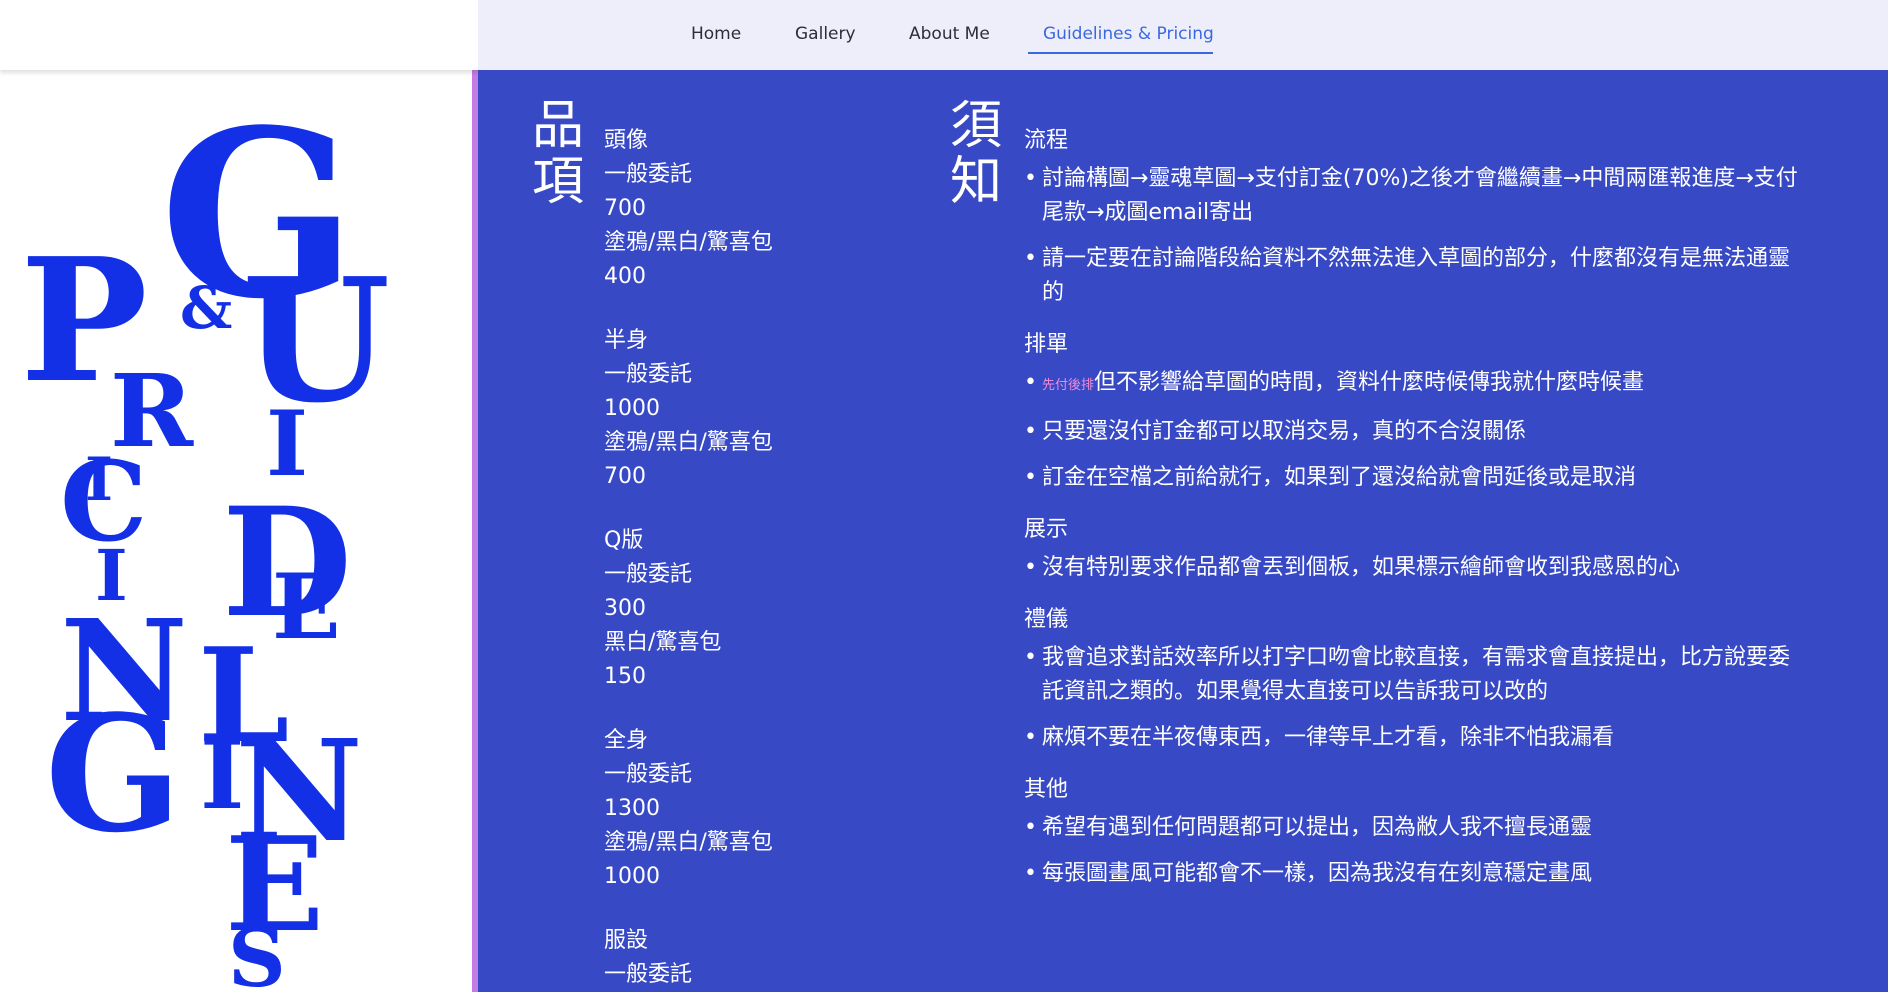  What do you see at coordinates (206, 308) in the screenshot?
I see `ampersand: &` at bounding box center [206, 308].